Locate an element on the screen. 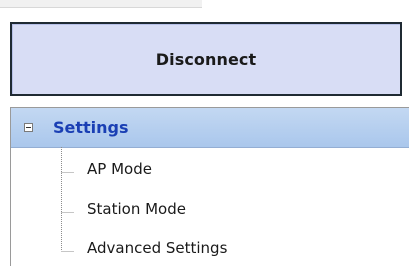 The height and width of the screenshot is (266, 409). tree-header-settings: Settings is located at coordinates (210, 128).